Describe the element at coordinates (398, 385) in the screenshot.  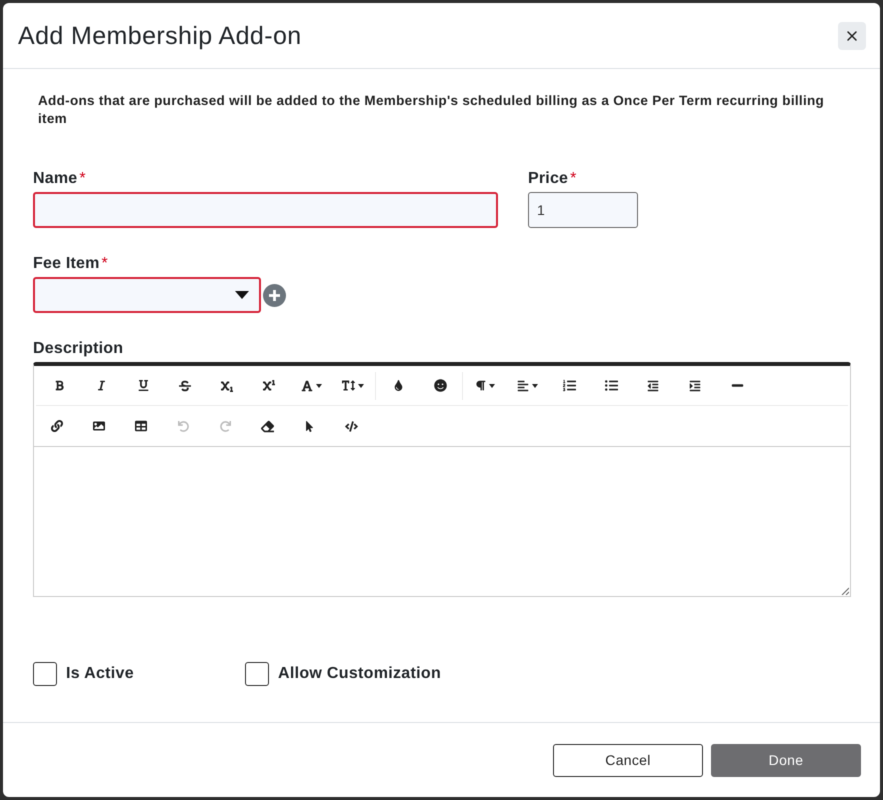
I see `drop-icon` at that location.